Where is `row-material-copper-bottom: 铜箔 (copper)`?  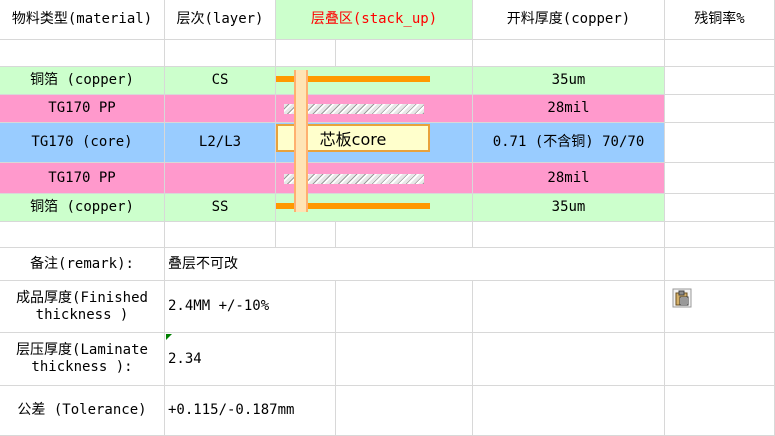 row-material-copper-bottom: 铜箔 (copper) is located at coordinates (82, 208).